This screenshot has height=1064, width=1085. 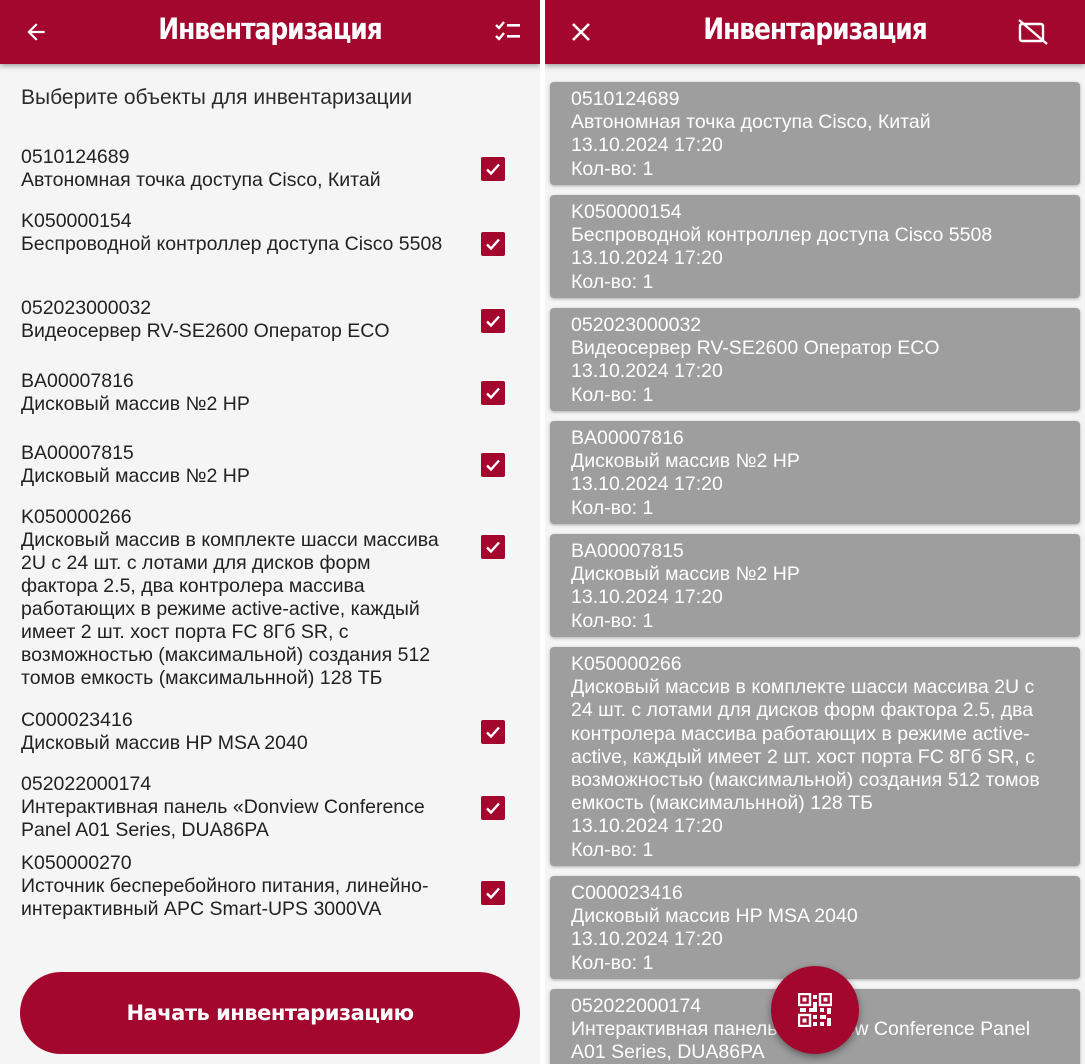 I want to click on item-code: BA00007815, so click(x=77, y=453).